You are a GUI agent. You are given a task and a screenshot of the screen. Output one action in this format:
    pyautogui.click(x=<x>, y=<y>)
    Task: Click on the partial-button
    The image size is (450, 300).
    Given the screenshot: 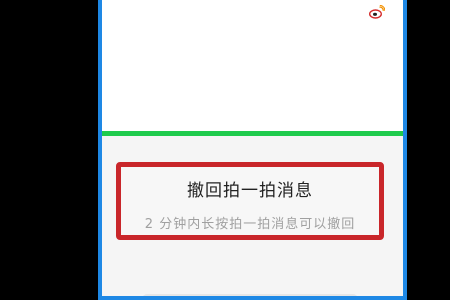 What is the action you would take?
    pyautogui.click(x=250, y=295)
    